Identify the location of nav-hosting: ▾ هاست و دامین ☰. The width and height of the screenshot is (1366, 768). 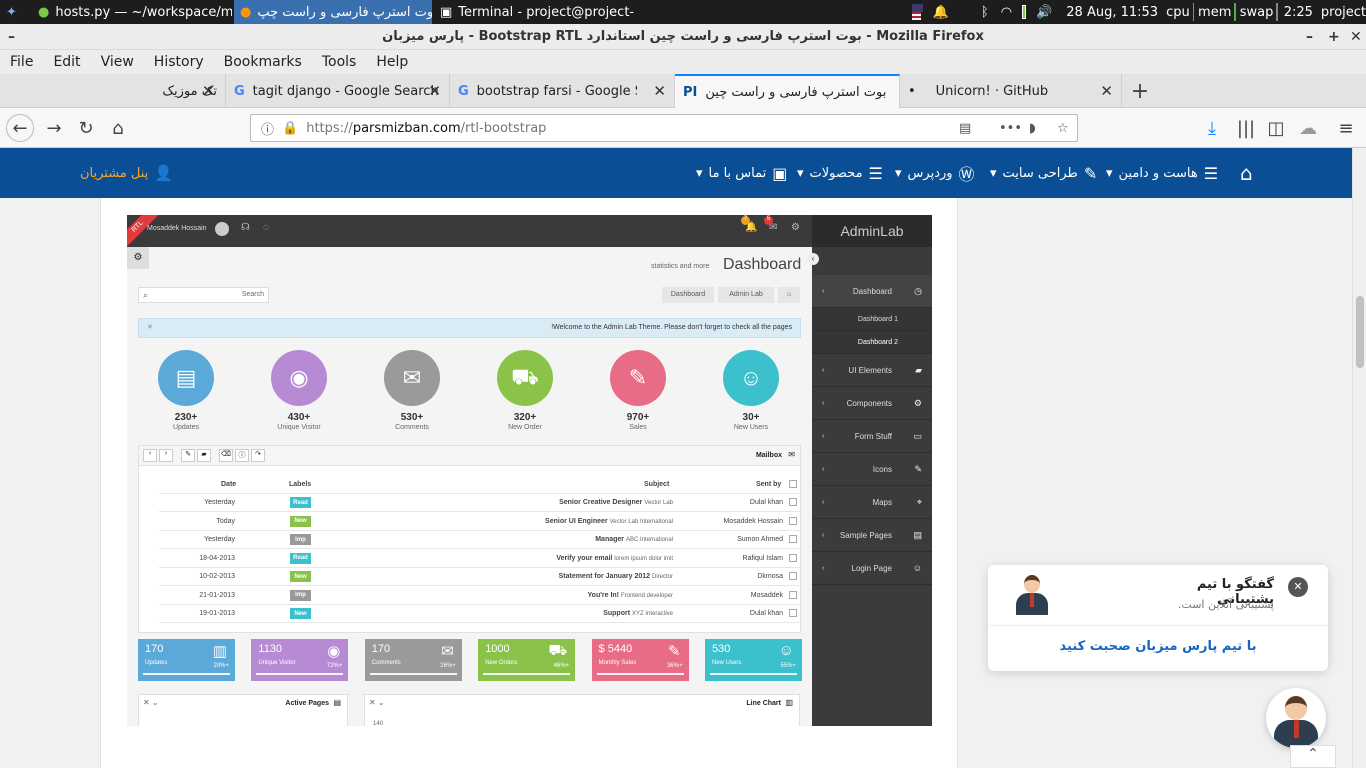
(1162, 173).